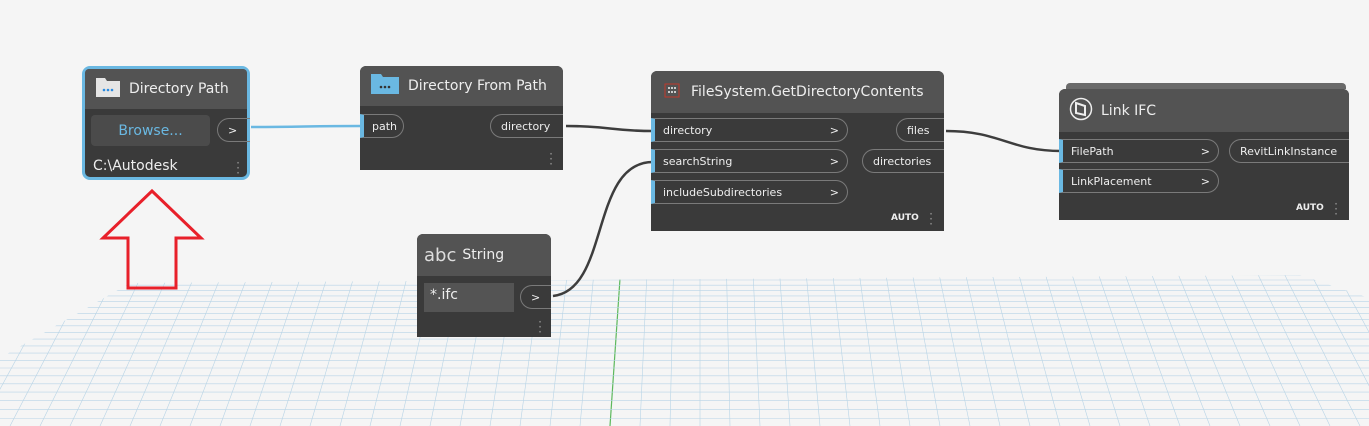 Image resolution: width=1369 pixels, height=426 pixels. Describe the element at coordinates (688, 130) in the screenshot. I see `port-label: directory` at that location.